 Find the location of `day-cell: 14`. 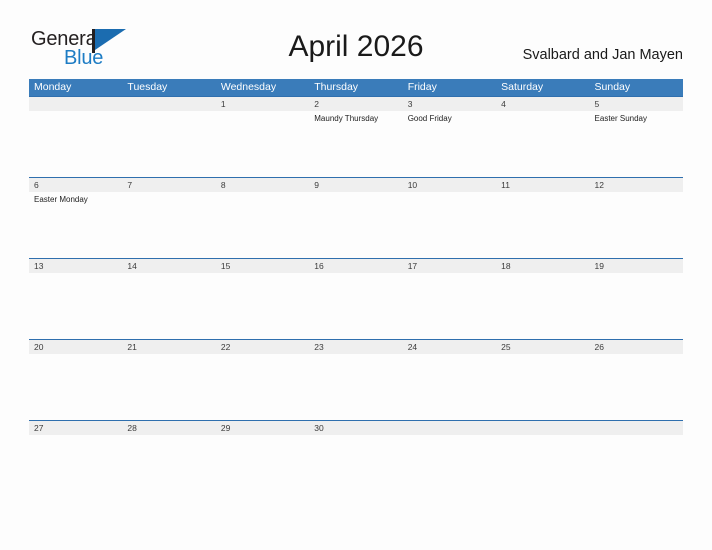

day-cell: 14 is located at coordinates (168, 299).